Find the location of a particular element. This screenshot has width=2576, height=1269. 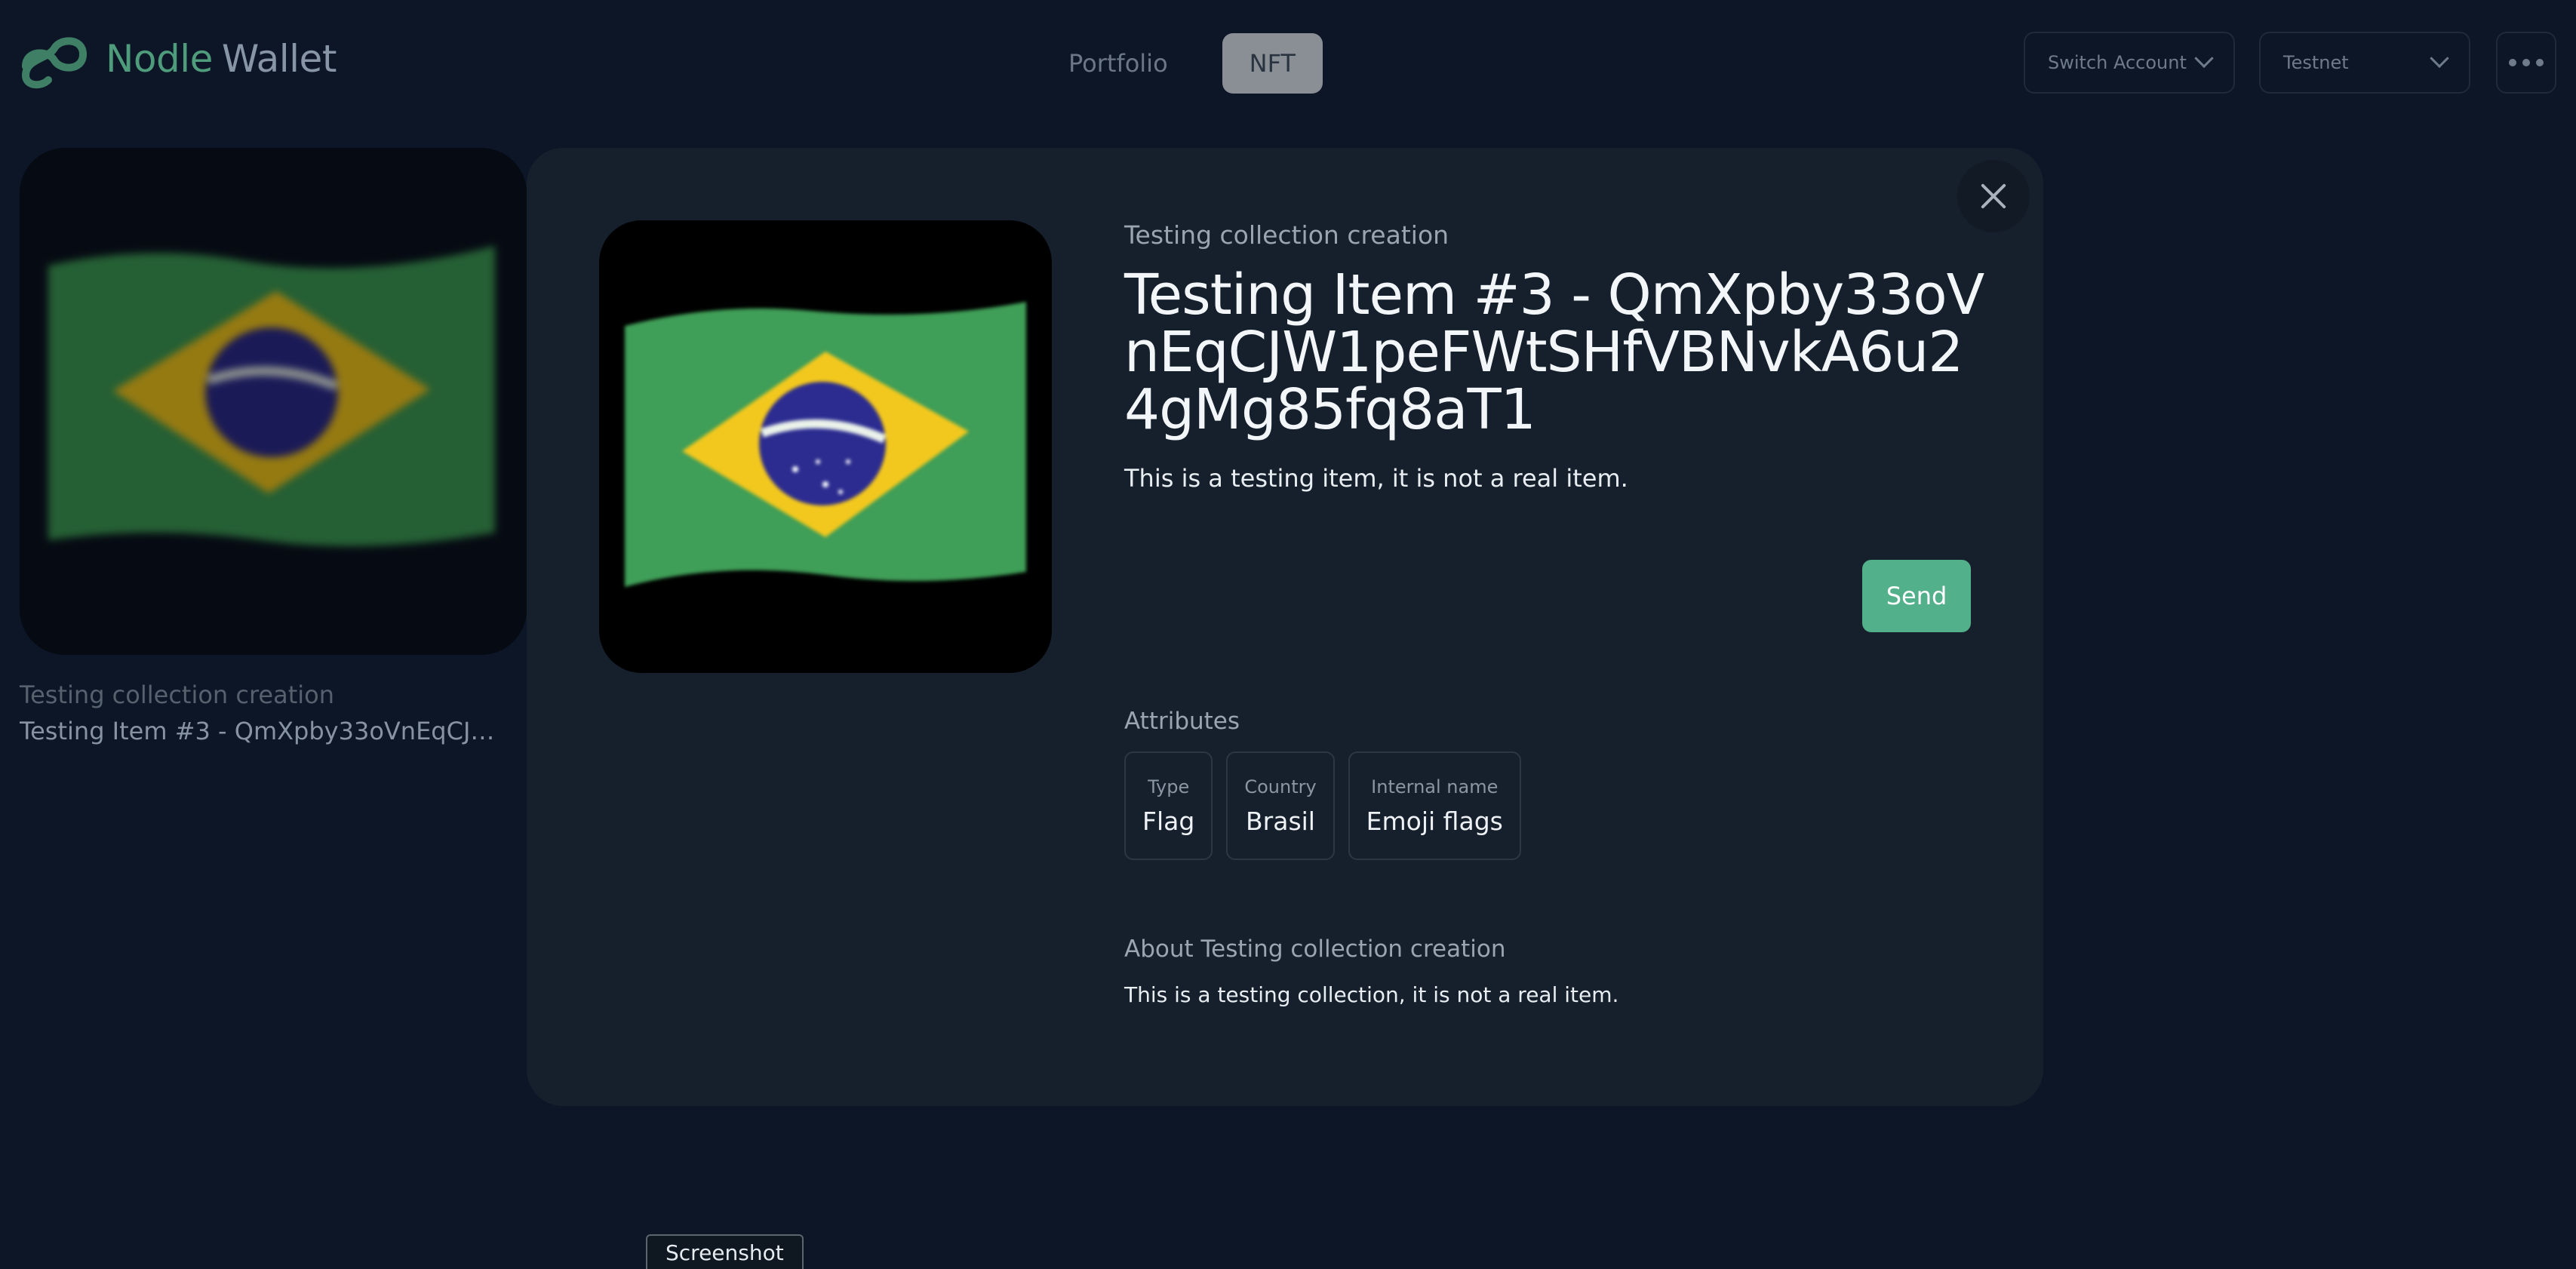

attribute-chip: Country Brasil is located at coordinates (1280, 805).